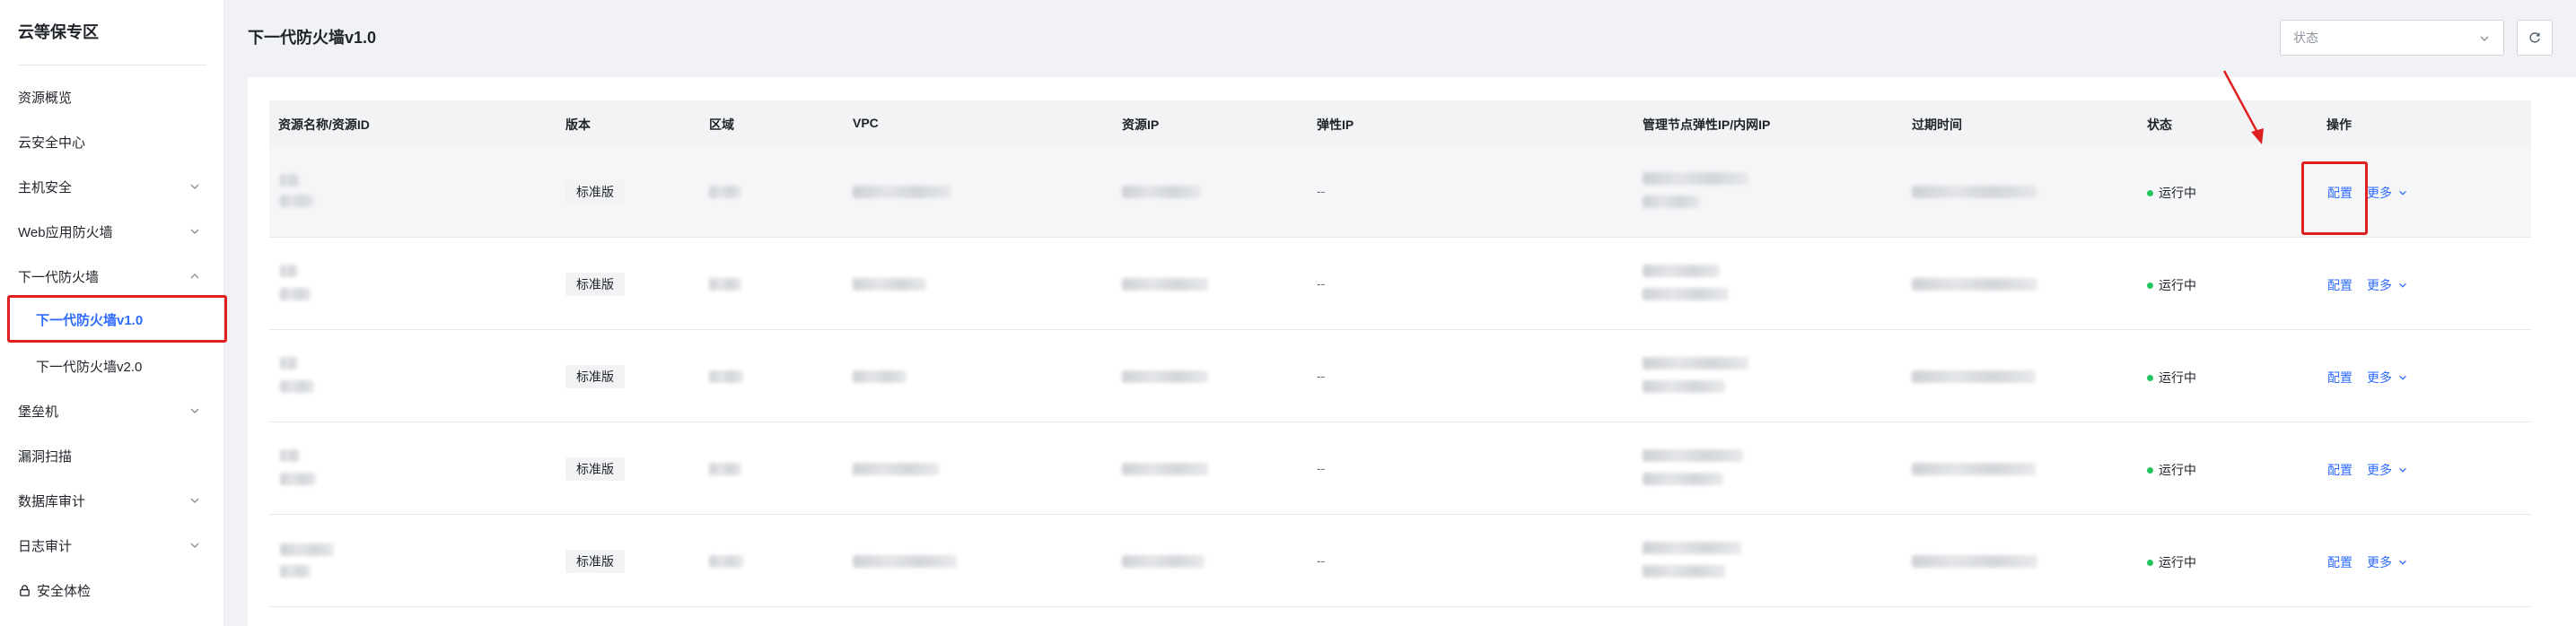  What do you see at coordinates (45, 546) in the screenshot?
I see `sidebar-item-label: 日志审计` at bounding box center [45, 546].